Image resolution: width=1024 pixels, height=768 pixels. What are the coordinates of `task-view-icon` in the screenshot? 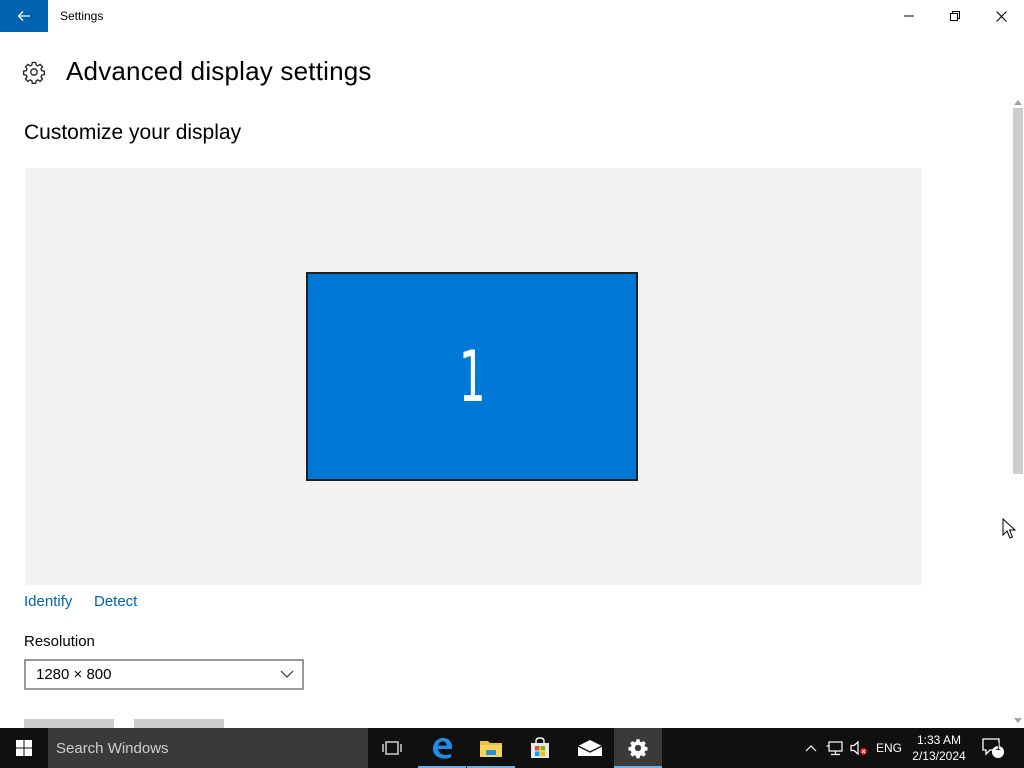 It's located at (392, 748).